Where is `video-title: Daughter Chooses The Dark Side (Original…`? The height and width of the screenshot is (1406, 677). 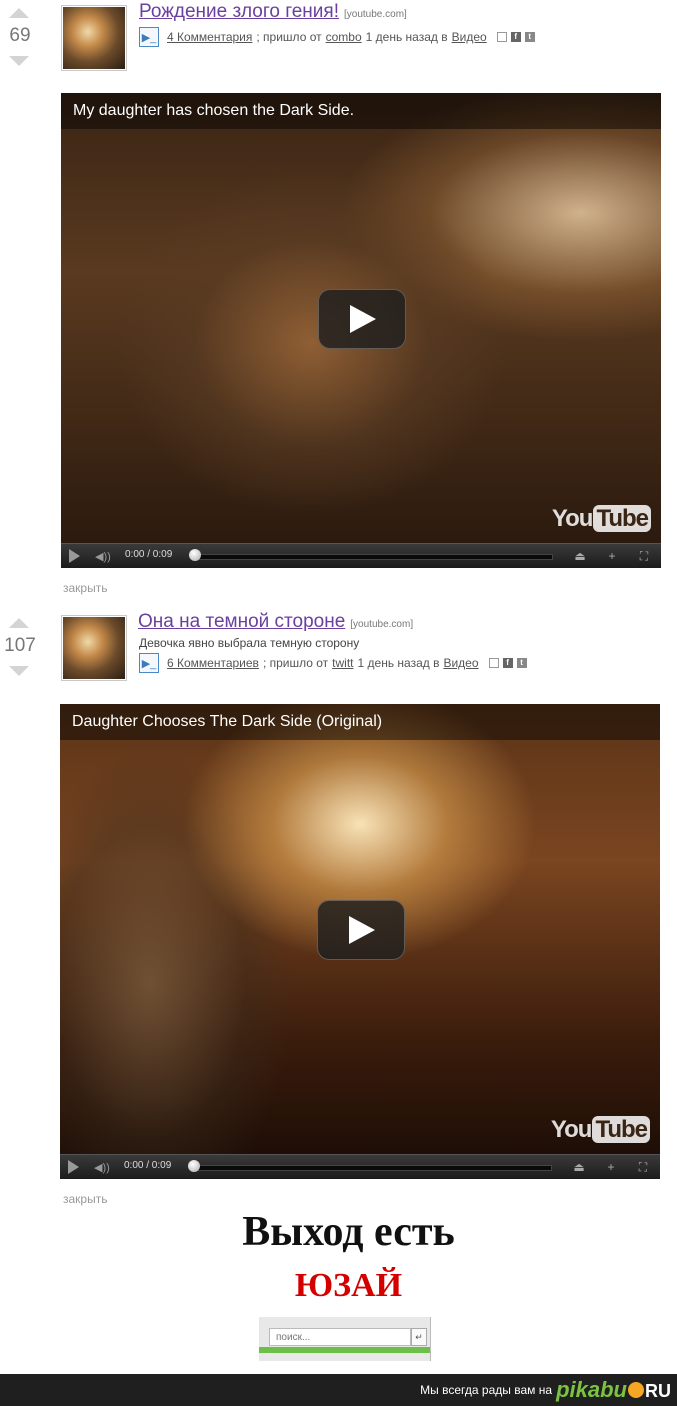 video-title: Daughter Chooses The Dark Side (Original… is located at coordinates (360, 722).